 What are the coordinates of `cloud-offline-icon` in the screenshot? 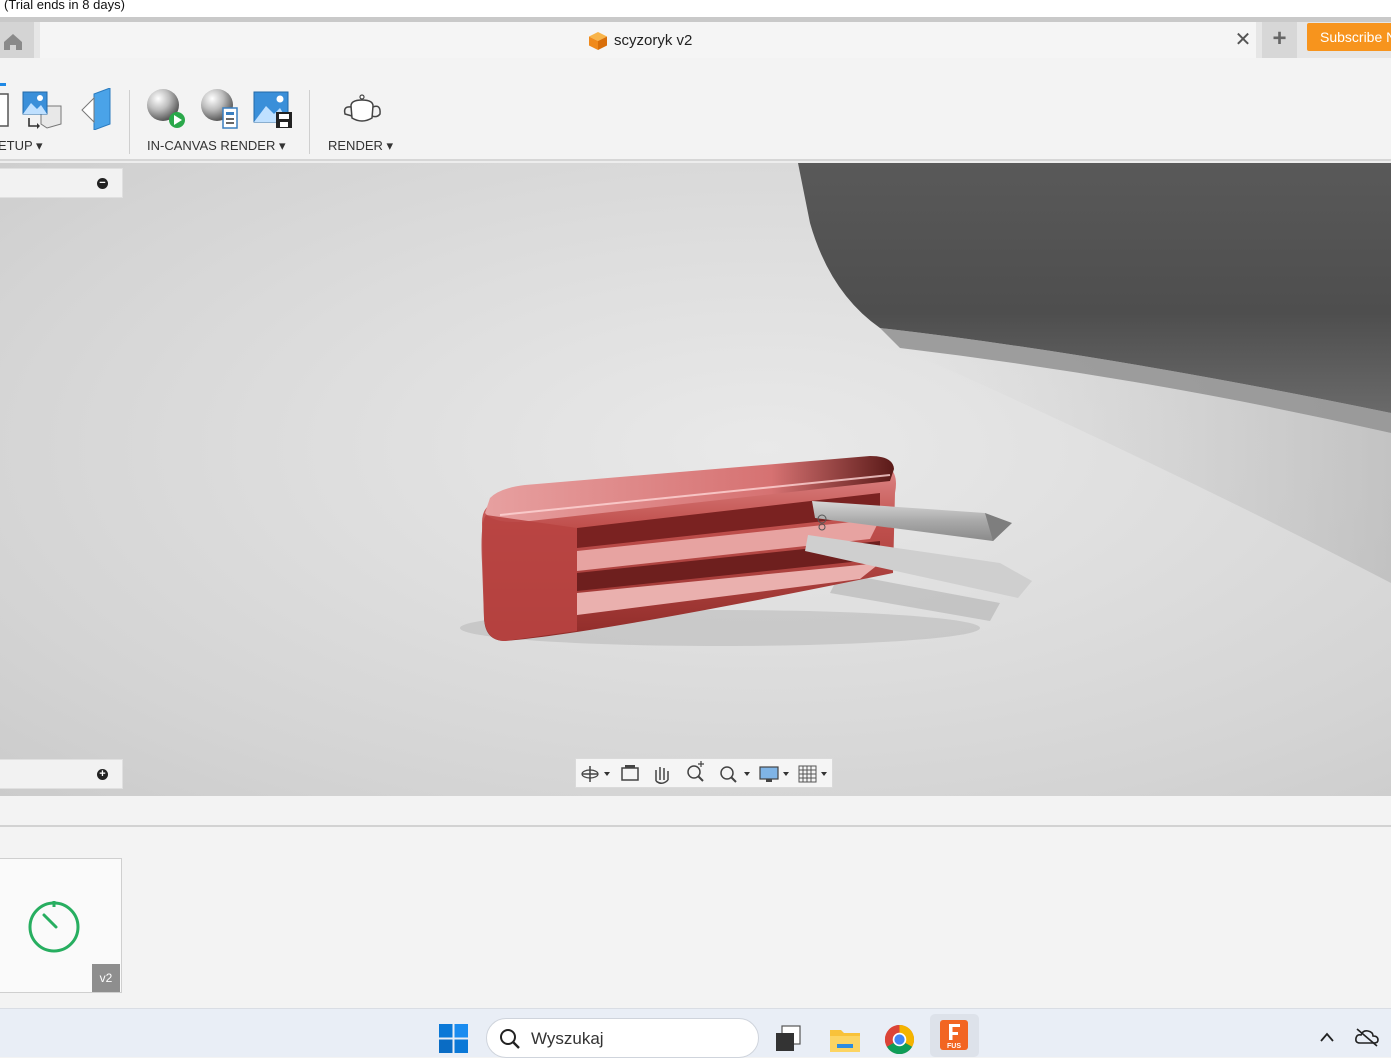 It's located at (1367, 1037).